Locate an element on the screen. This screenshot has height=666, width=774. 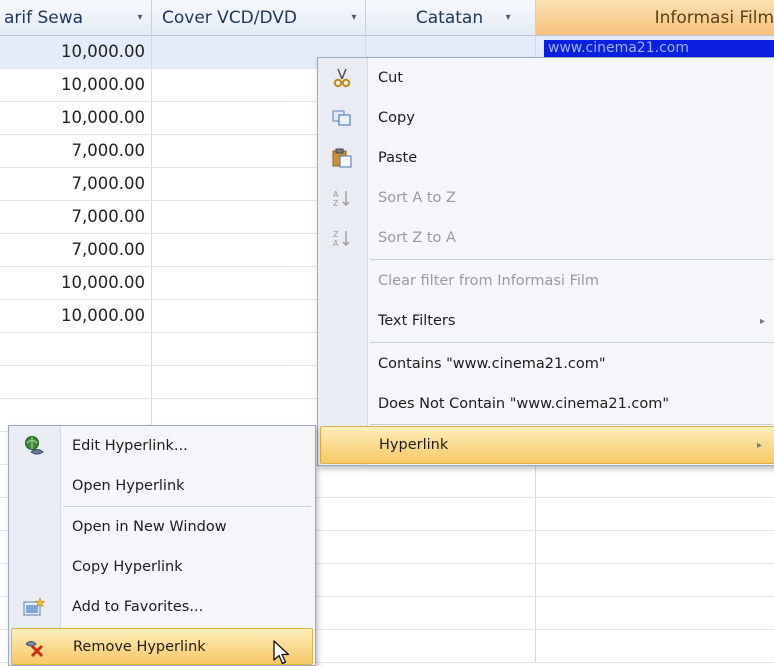
menu-item-label: Sort A to Z is located at coordinates (417, 198).